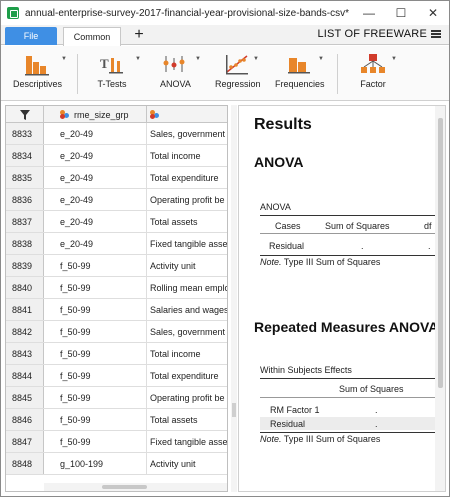 Image resolution: width=450 pixels, height=497 pixels. I want to click on row-number: 8840, so click(25, 287).